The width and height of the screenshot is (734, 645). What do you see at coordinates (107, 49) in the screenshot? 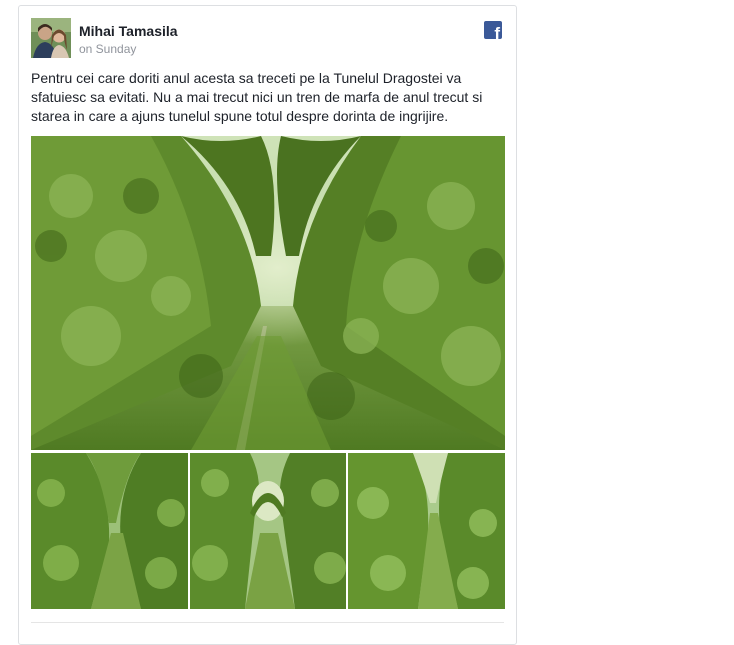
I see `post-timestamp: on Sunday` at bounding box center [107, 49].